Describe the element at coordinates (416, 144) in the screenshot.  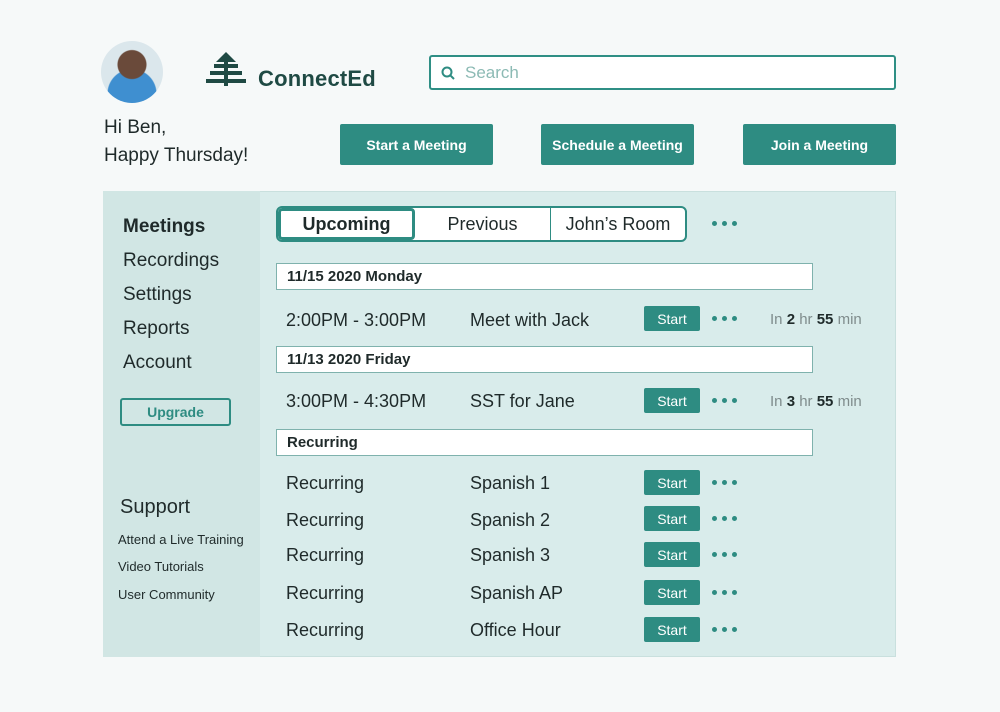
I see `start-meeting-button: Start a Meeting` at that location.